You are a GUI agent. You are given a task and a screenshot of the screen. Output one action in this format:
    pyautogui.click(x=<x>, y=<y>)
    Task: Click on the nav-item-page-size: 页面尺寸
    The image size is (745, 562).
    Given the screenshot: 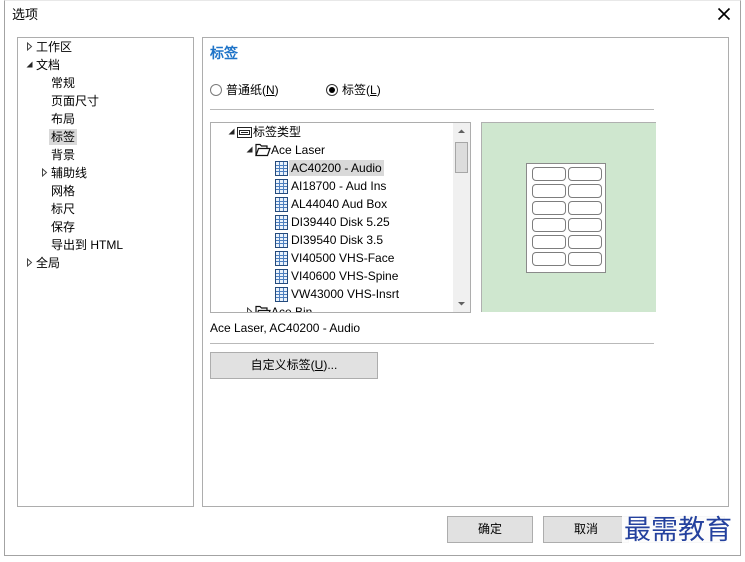 What is the action you would take?
    pyautogui.click(x=105, y=101)
    